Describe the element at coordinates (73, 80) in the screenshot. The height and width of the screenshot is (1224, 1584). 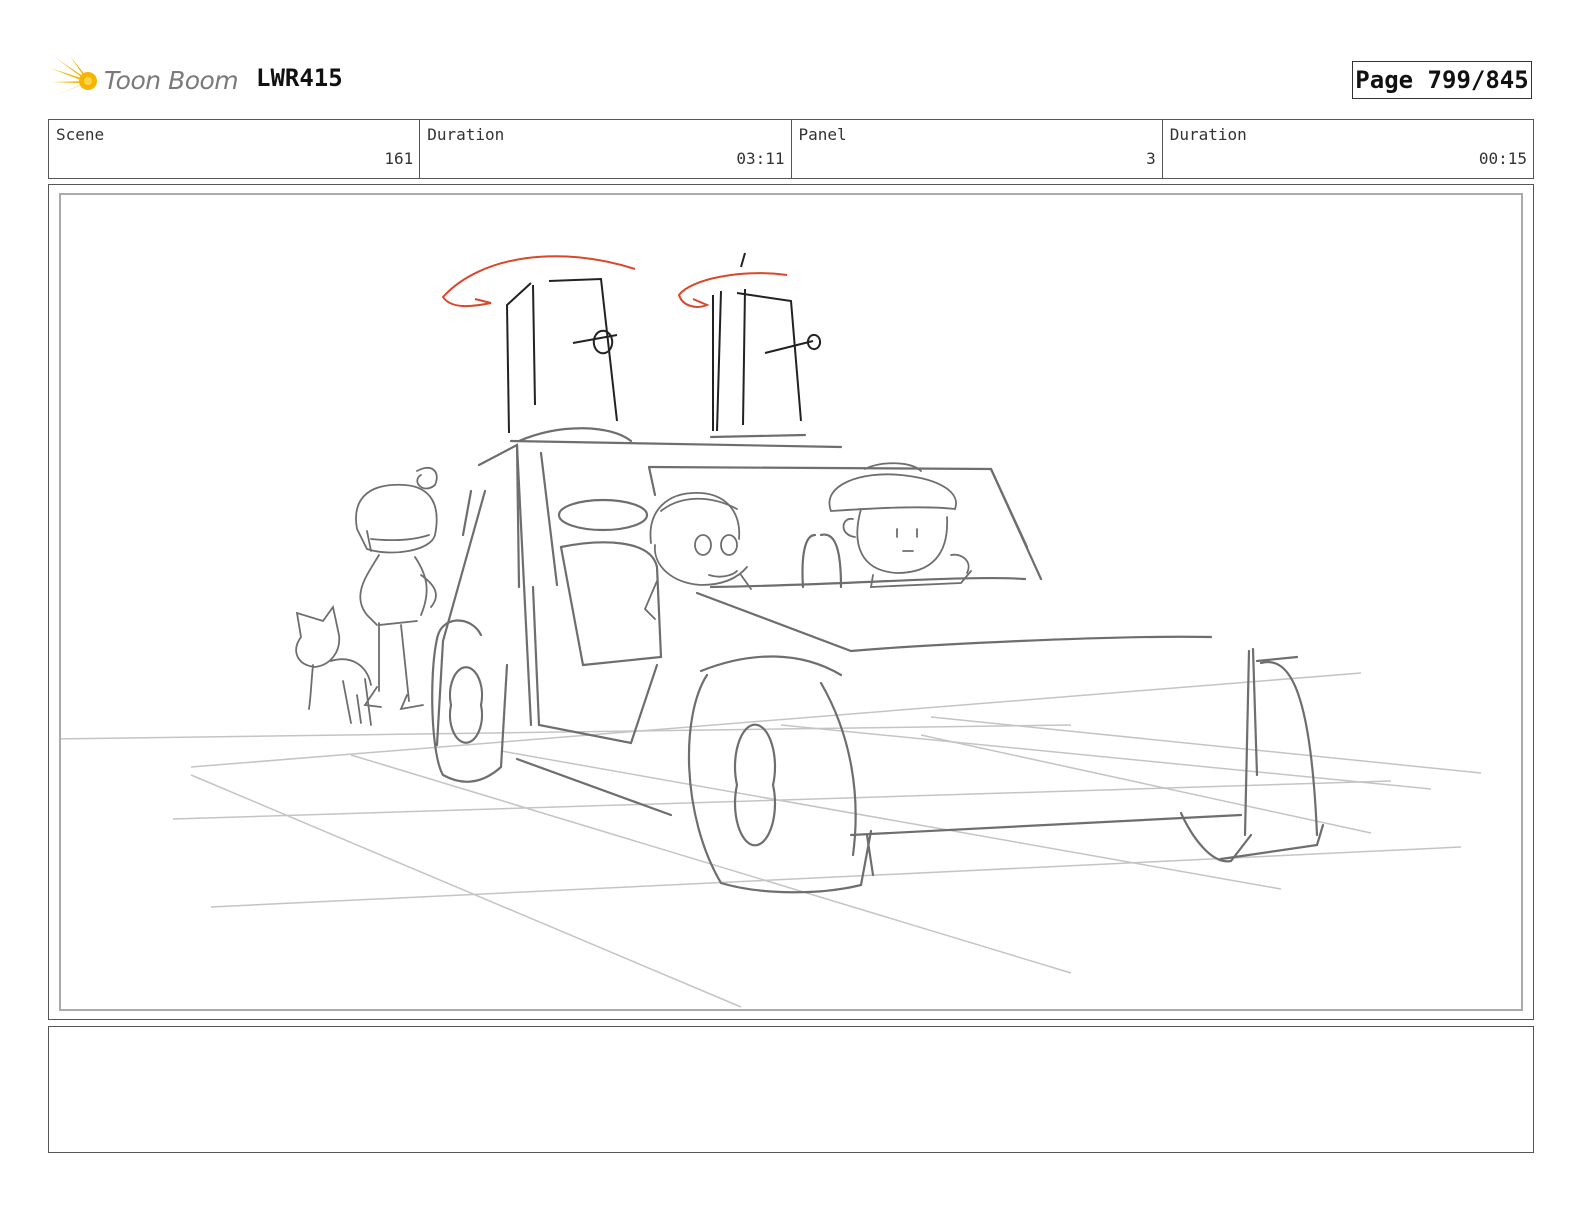
I see `starburst-icon` at that location.